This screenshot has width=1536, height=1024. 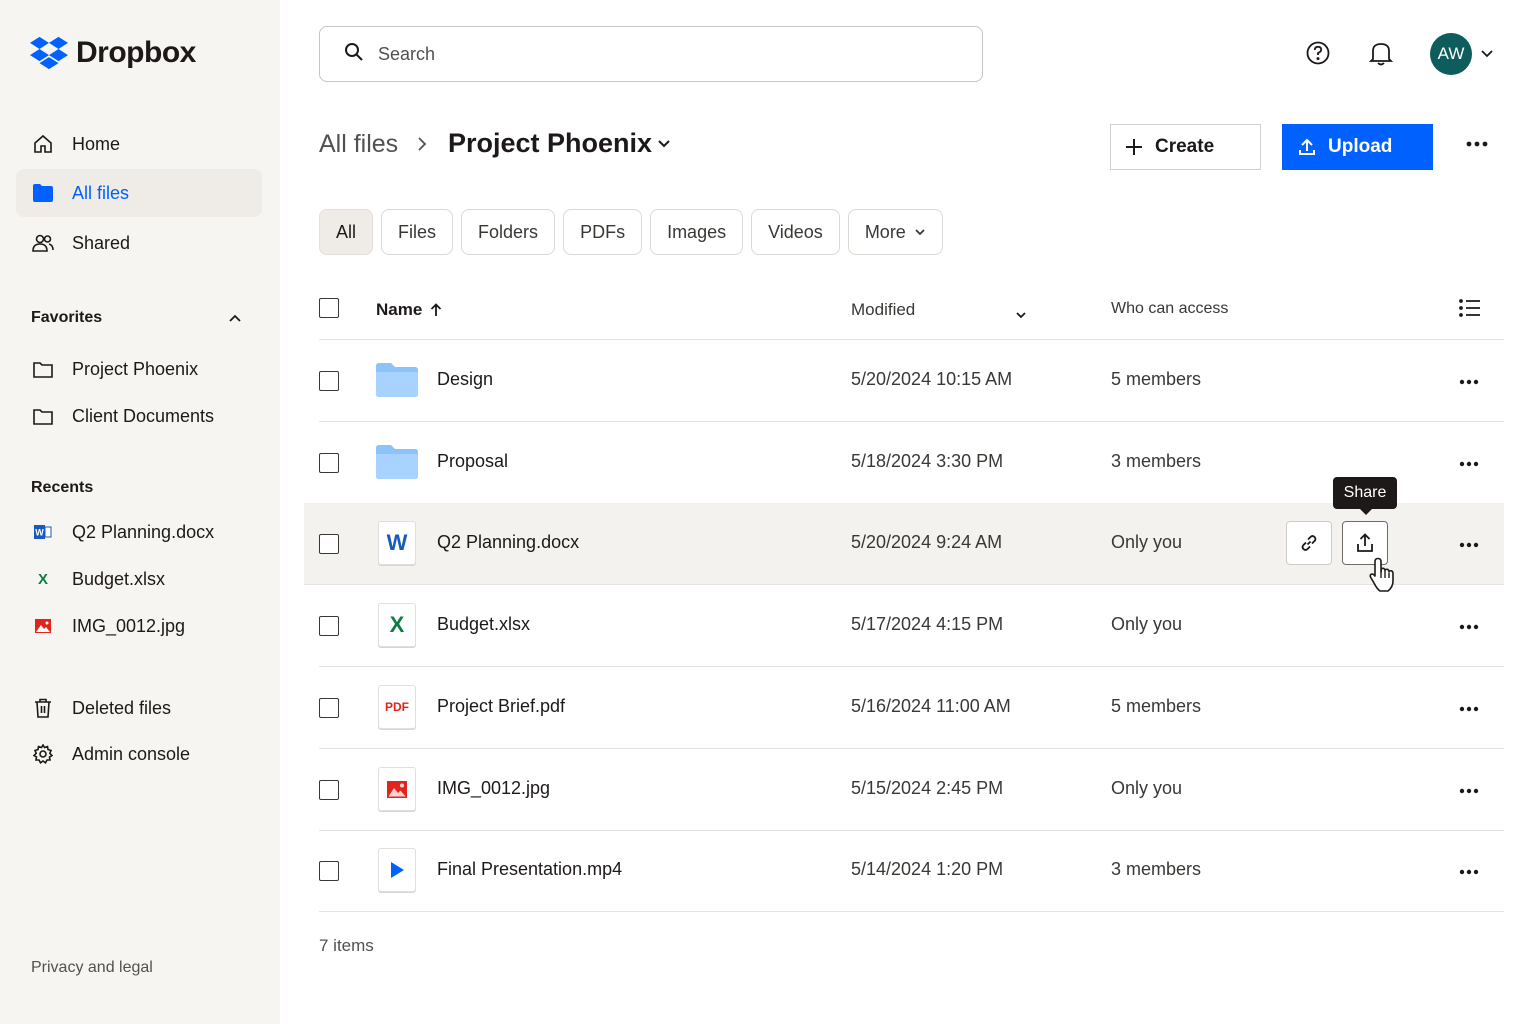 What do you see at coordinates (1381, 53) in the screenshot?
I see `bell-icon` at bounding box center [1381, 53].